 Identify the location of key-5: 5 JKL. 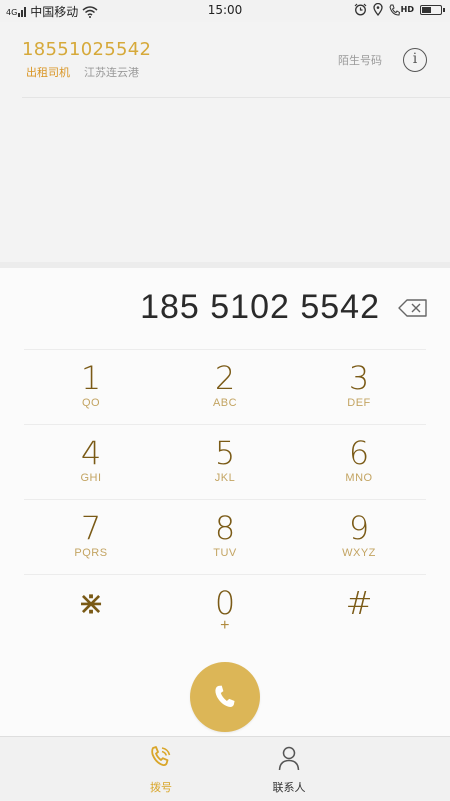
(225, 462).